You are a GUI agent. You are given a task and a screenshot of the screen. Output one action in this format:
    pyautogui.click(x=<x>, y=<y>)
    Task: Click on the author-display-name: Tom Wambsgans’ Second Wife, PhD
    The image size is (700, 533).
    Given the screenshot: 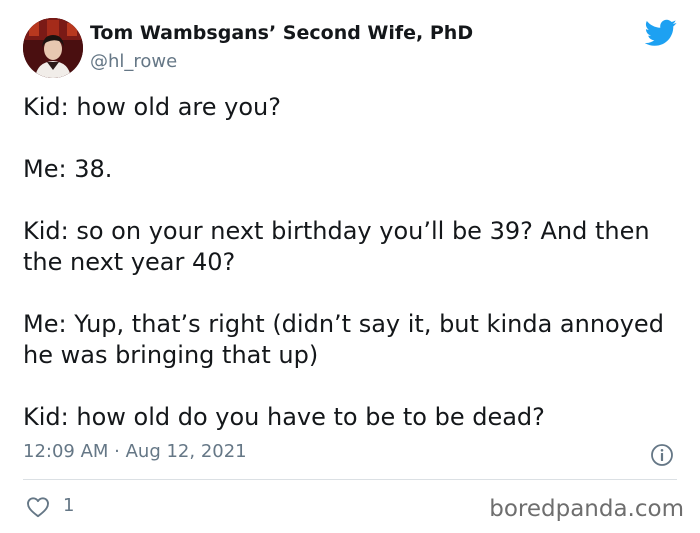 What is the action you would take?
    pyautogui.click(x=281, y=33)
    